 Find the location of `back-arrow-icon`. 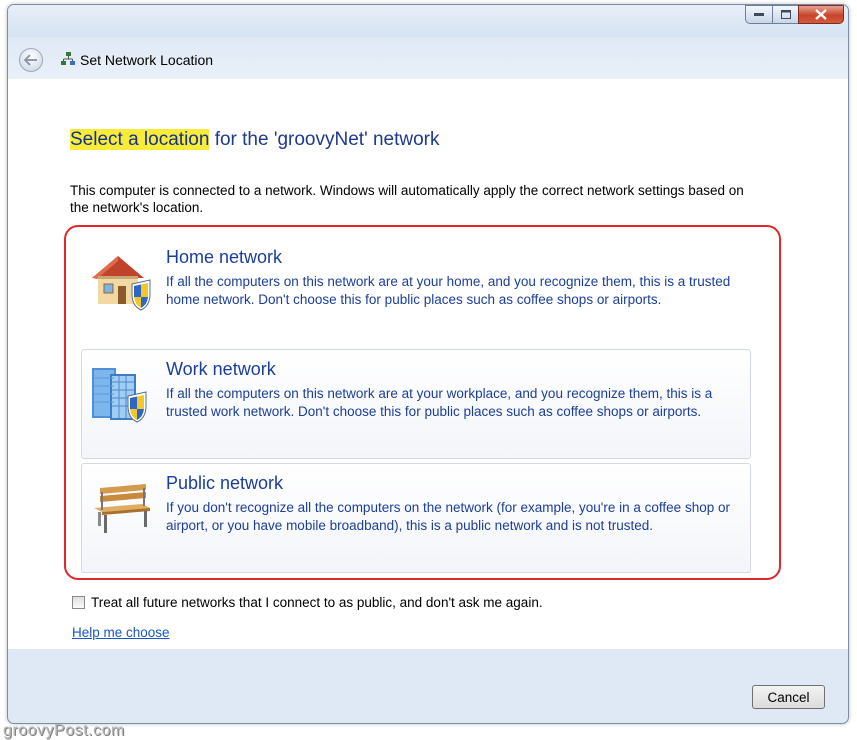

back-arrow-icon is located at coordinates (30, 60).